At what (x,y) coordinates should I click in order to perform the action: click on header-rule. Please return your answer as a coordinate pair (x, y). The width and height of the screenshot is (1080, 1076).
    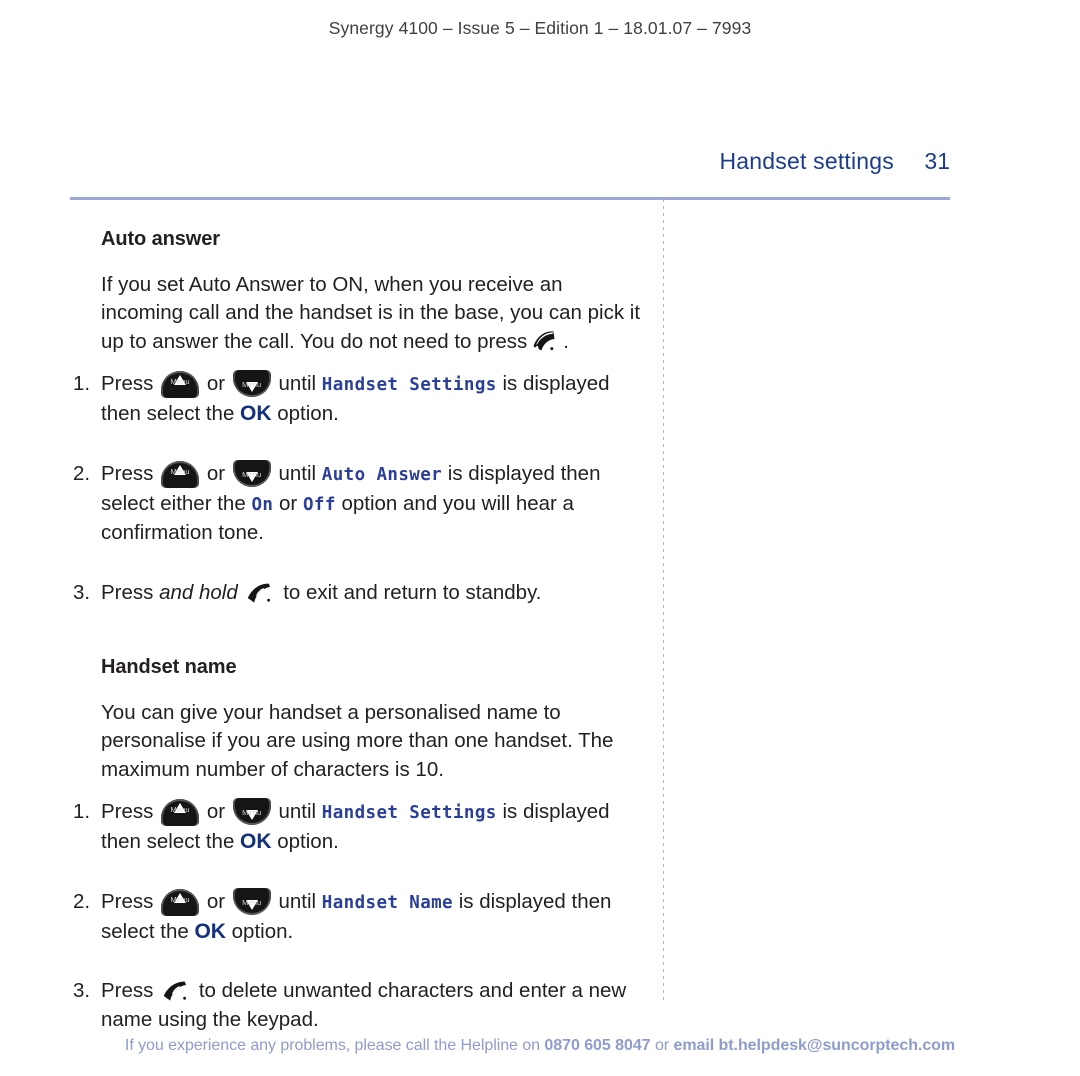
    Looking at the image, I should click on (510, 198).